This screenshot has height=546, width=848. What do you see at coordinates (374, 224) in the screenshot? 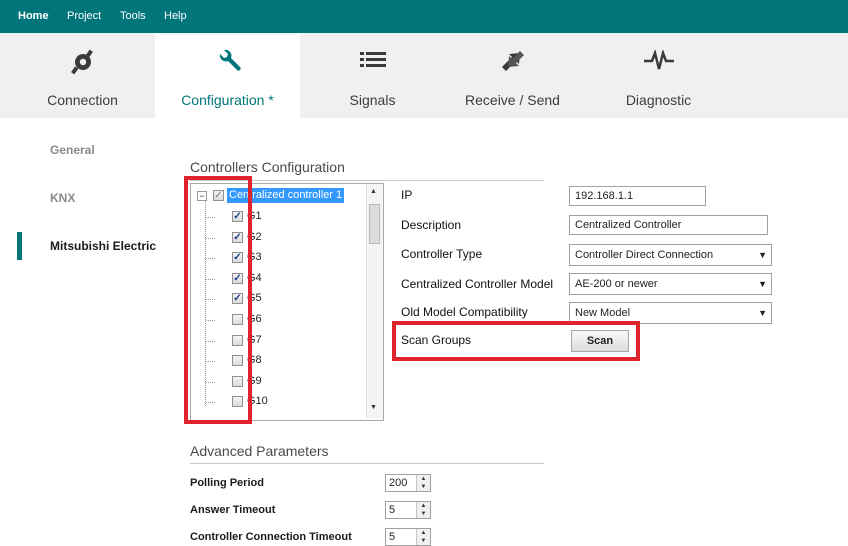
I see `scroll-thumb` at bounding box center [374, 224].